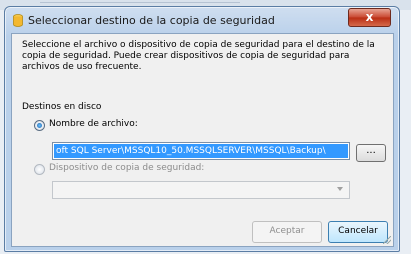 This screenshot has width=411, height=254. What do you see at coordinates (62, 107) in the screenshot?
I see `disk-destinations-label: Destinos en disco` at bounding box center [62, 107].